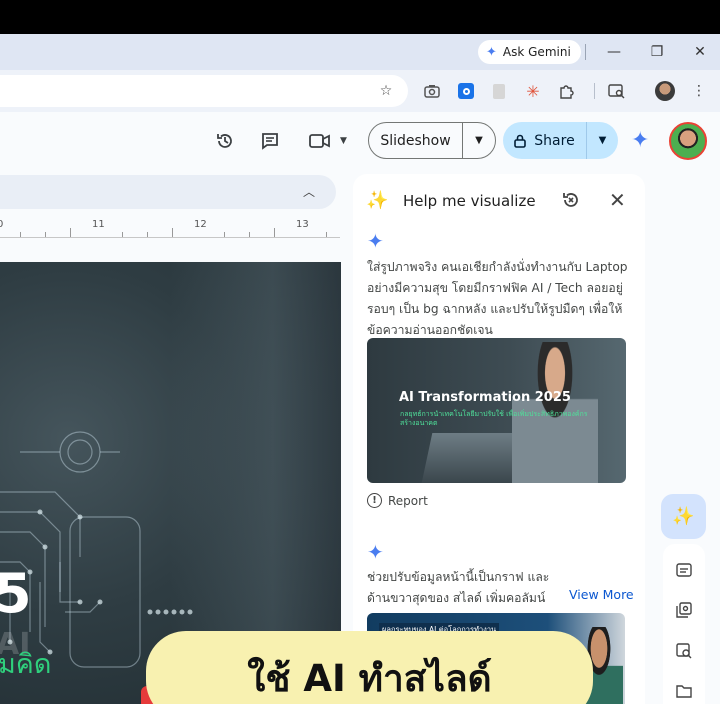 This screenshot has height=704, width=720. I want to click on history-icon, so click(571, 202).